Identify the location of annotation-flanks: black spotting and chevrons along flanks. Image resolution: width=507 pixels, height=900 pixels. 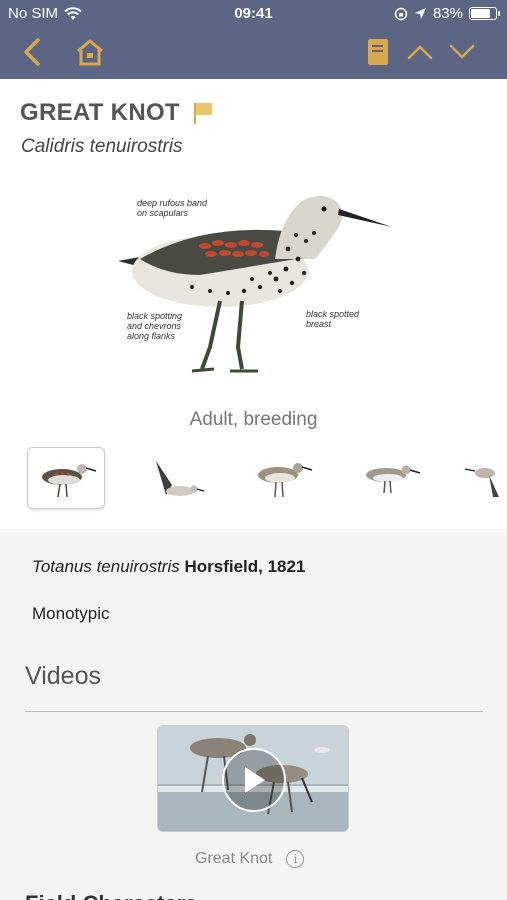
(155, 326).